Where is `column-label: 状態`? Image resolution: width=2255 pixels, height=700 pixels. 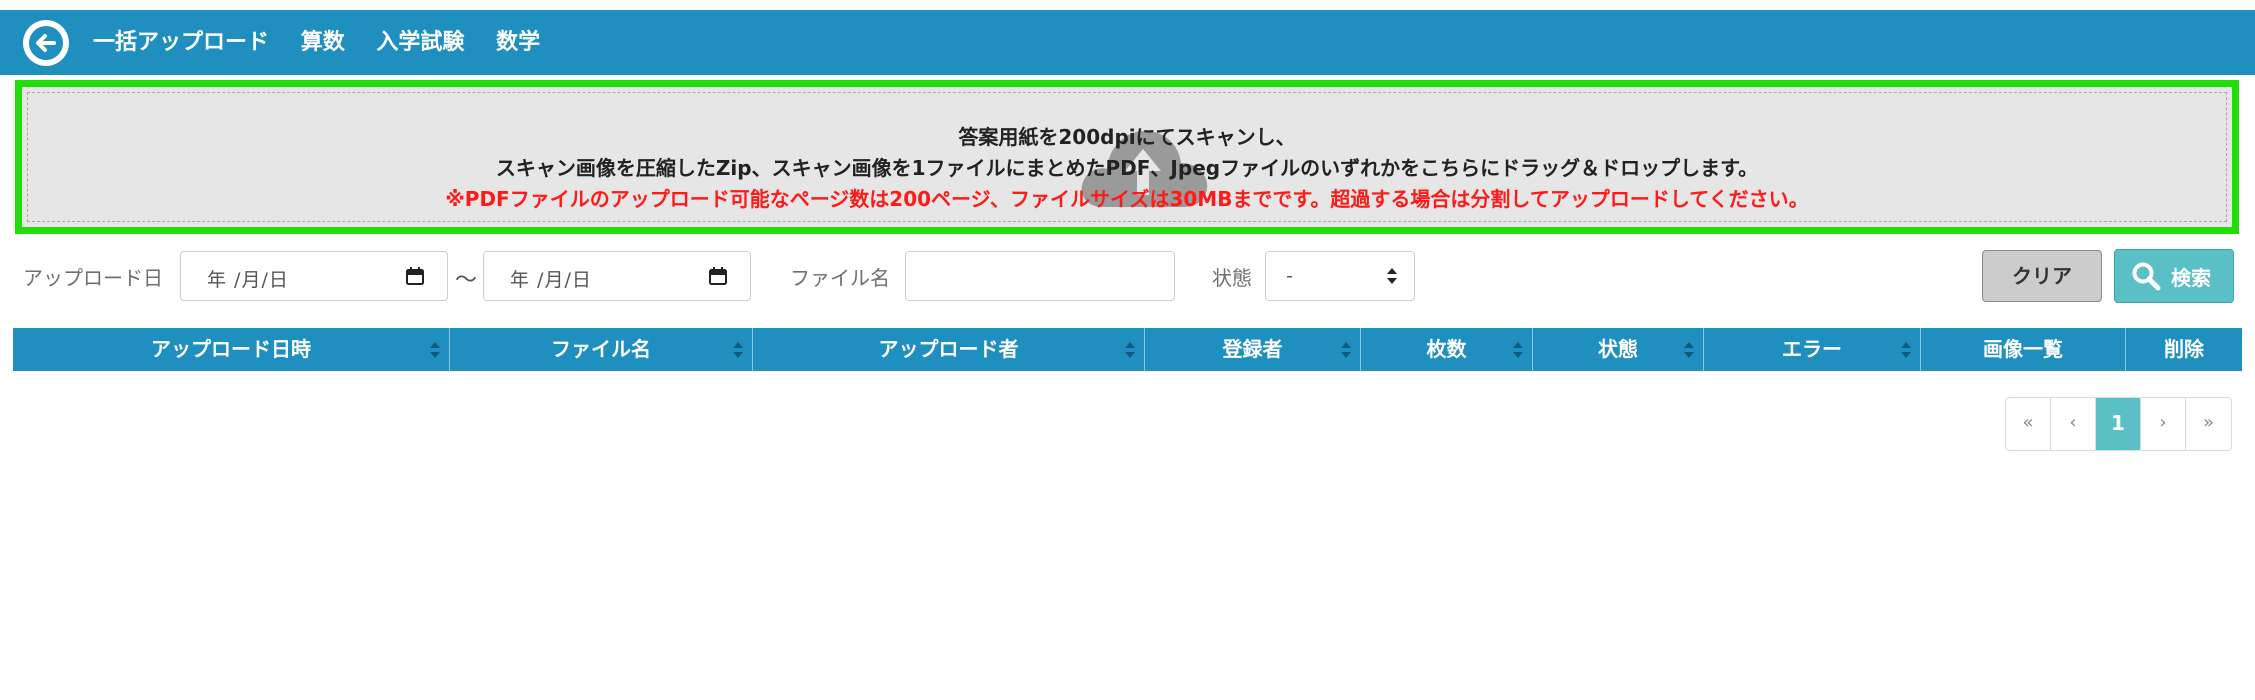
column-label: 状態 is located at coordinates (1618, 349).